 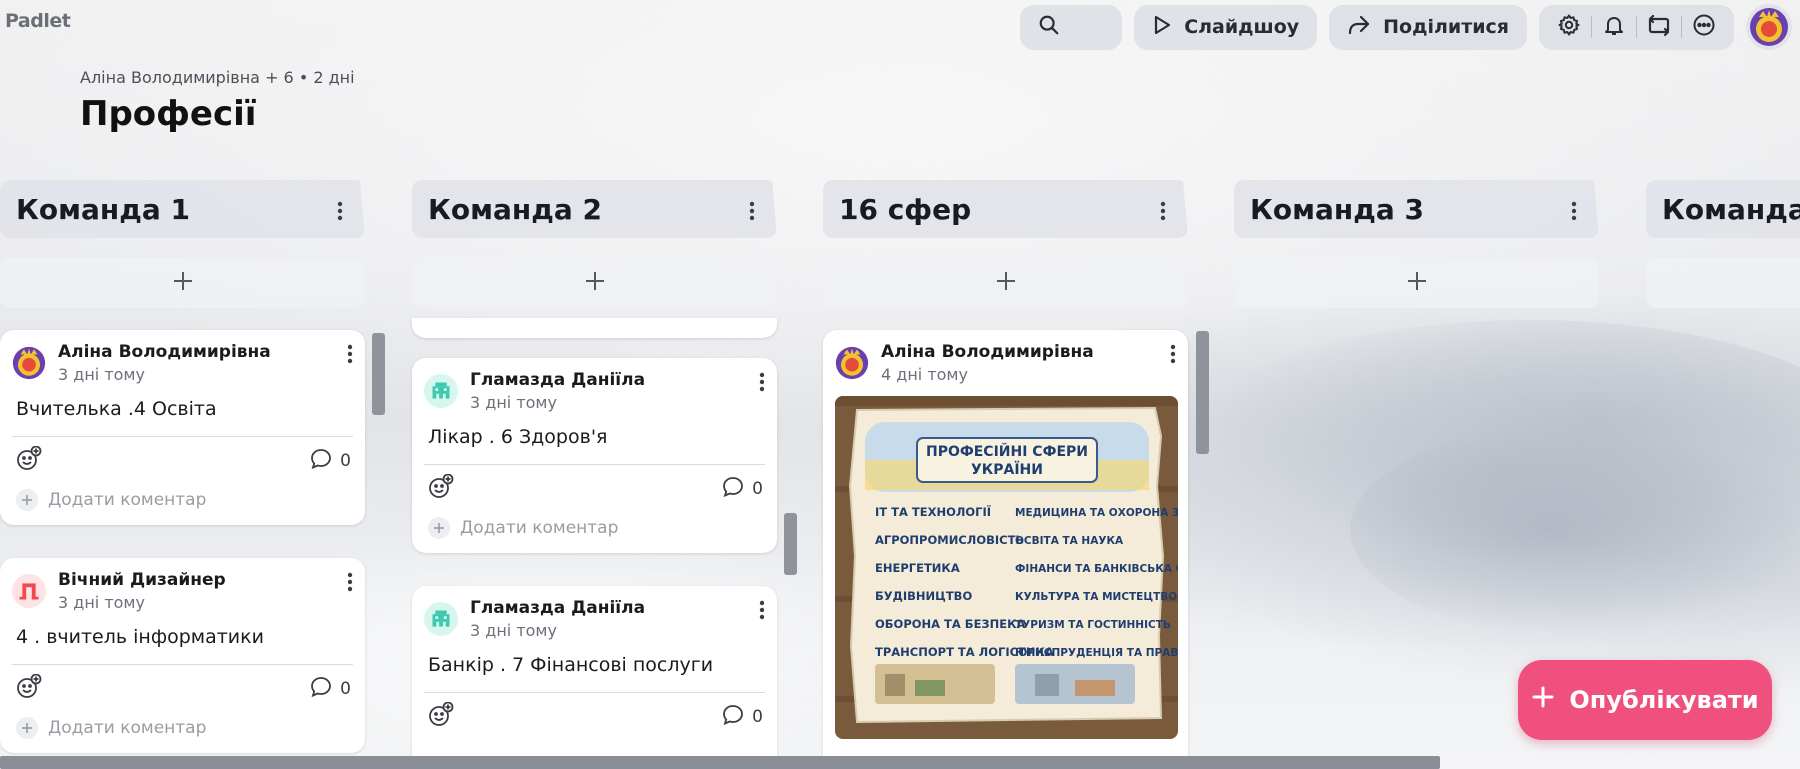 I want to click on notifications-button, so click(x=1614, y=27).